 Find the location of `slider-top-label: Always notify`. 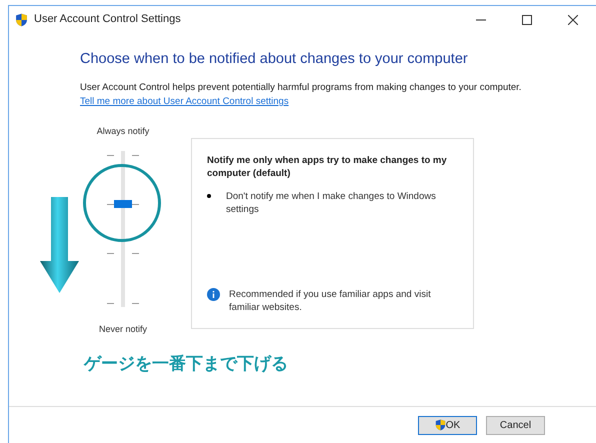

slider-top-label: Always notify is located at coordinates (123, 131).